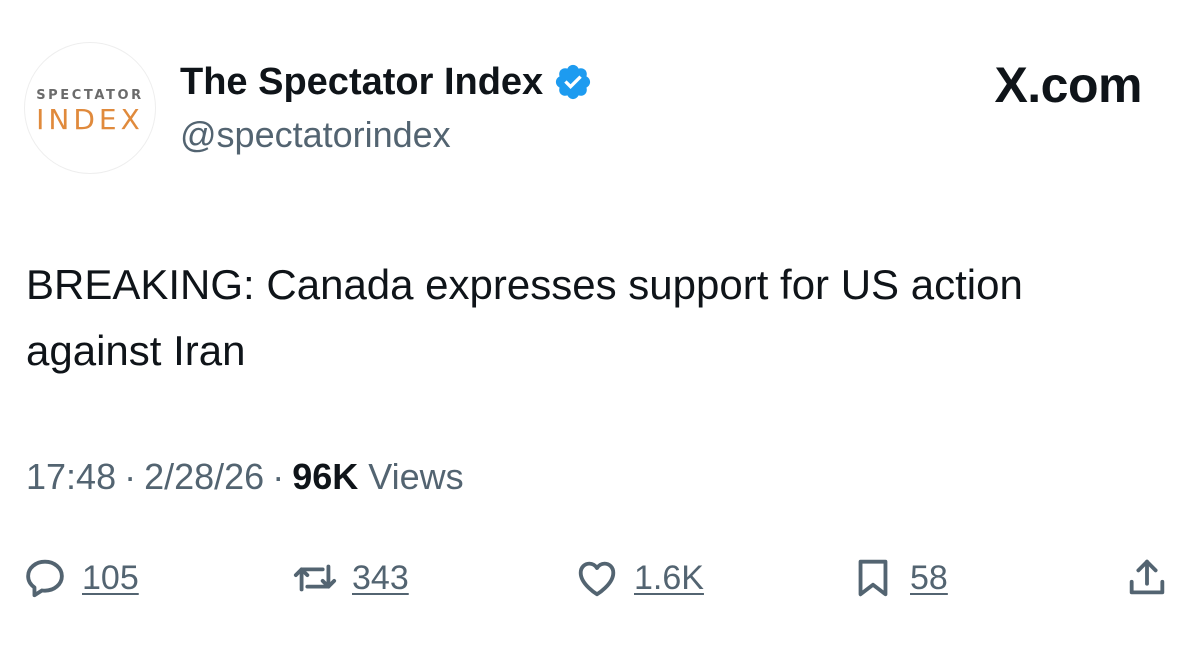 The image size is (1200, 647). Describe the element at coordinates (929, 578) in the screenshot. I see `bookmark-count: 58` at that location.